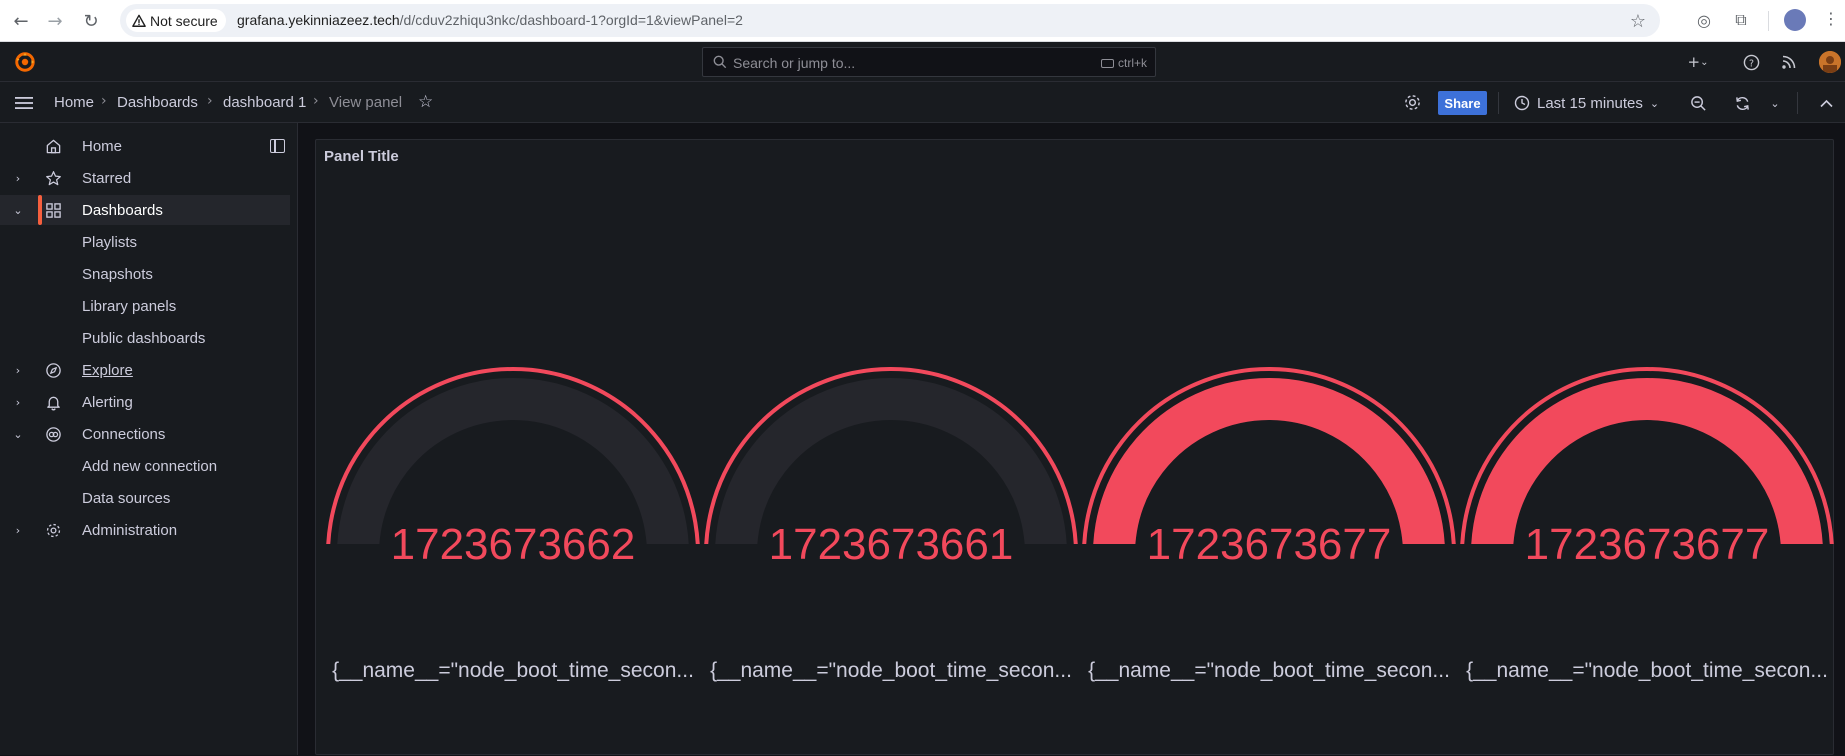  What do you see at coordinates (891, 544) in the screenshot?
I see `gauge-value: 1723673661` at bounding box center [891, 544].